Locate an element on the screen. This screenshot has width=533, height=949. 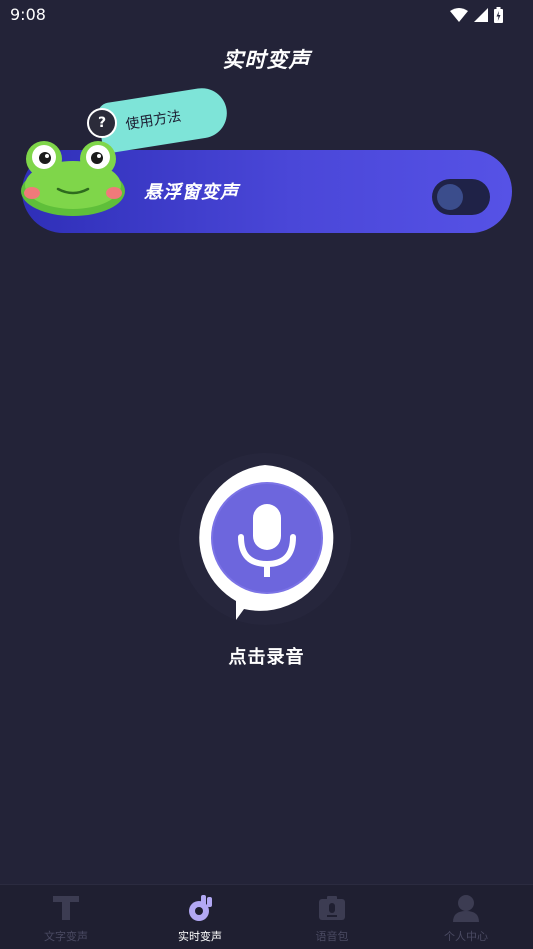
nav-item-text-voice: 文字变声 is located at coordinates (66, 917).